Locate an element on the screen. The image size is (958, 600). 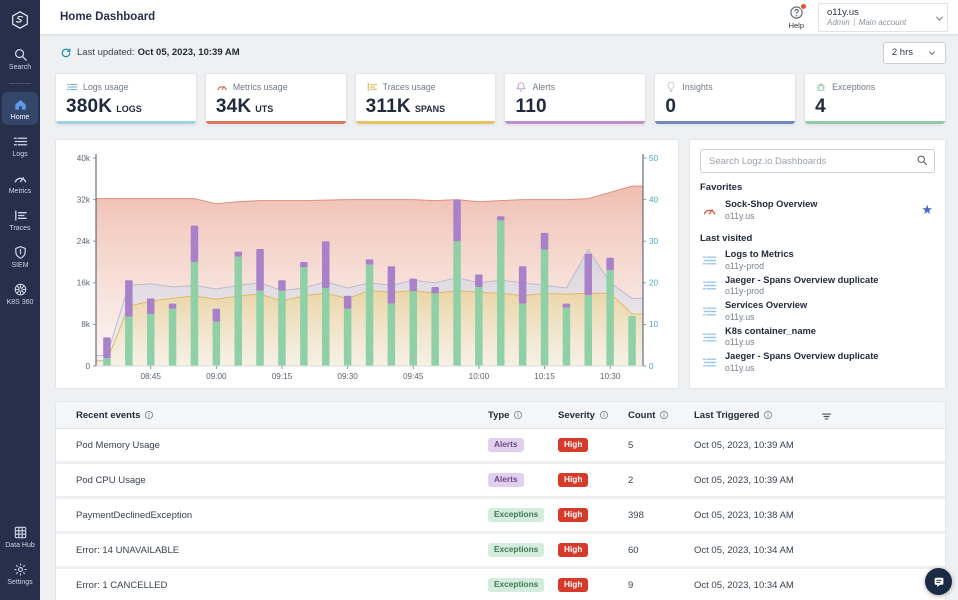
sidebar-item-traces: Traces is located at coordinates (20, 219).